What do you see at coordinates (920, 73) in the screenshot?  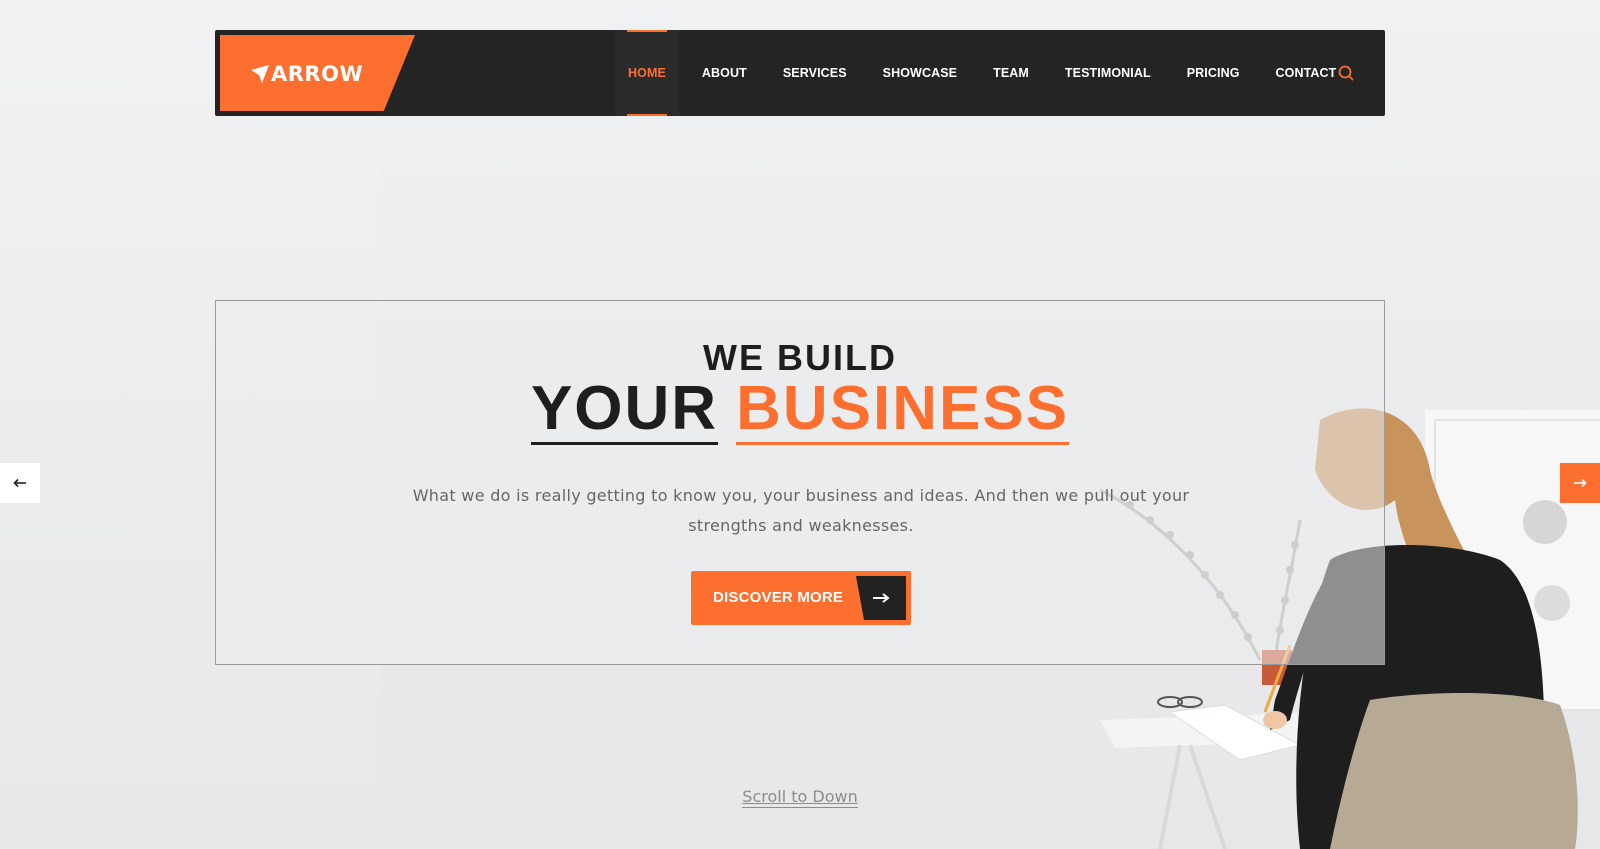 I see `nav-item-showcase: SHOWCASE` at bounding box center [920, 73].